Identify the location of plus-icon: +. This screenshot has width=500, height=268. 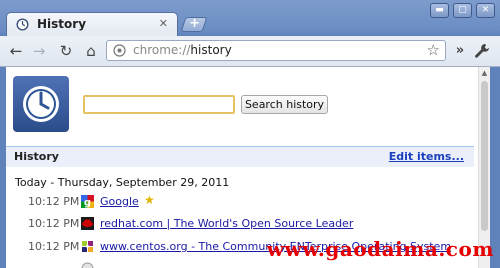
(194, 23).